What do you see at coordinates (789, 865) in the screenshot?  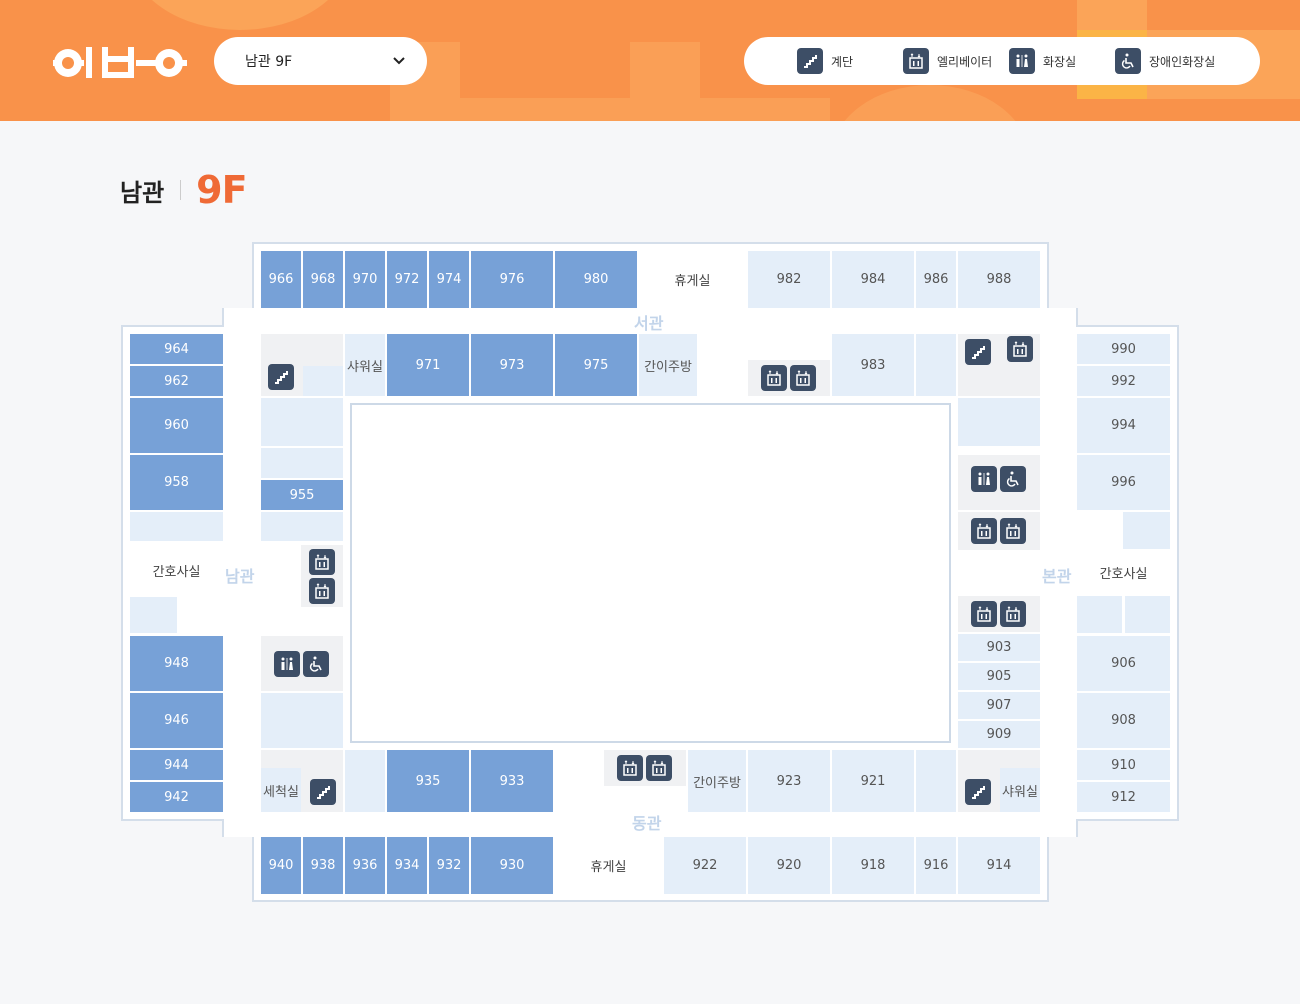 I see `room-920: 920` at bounding box center [789, 865].